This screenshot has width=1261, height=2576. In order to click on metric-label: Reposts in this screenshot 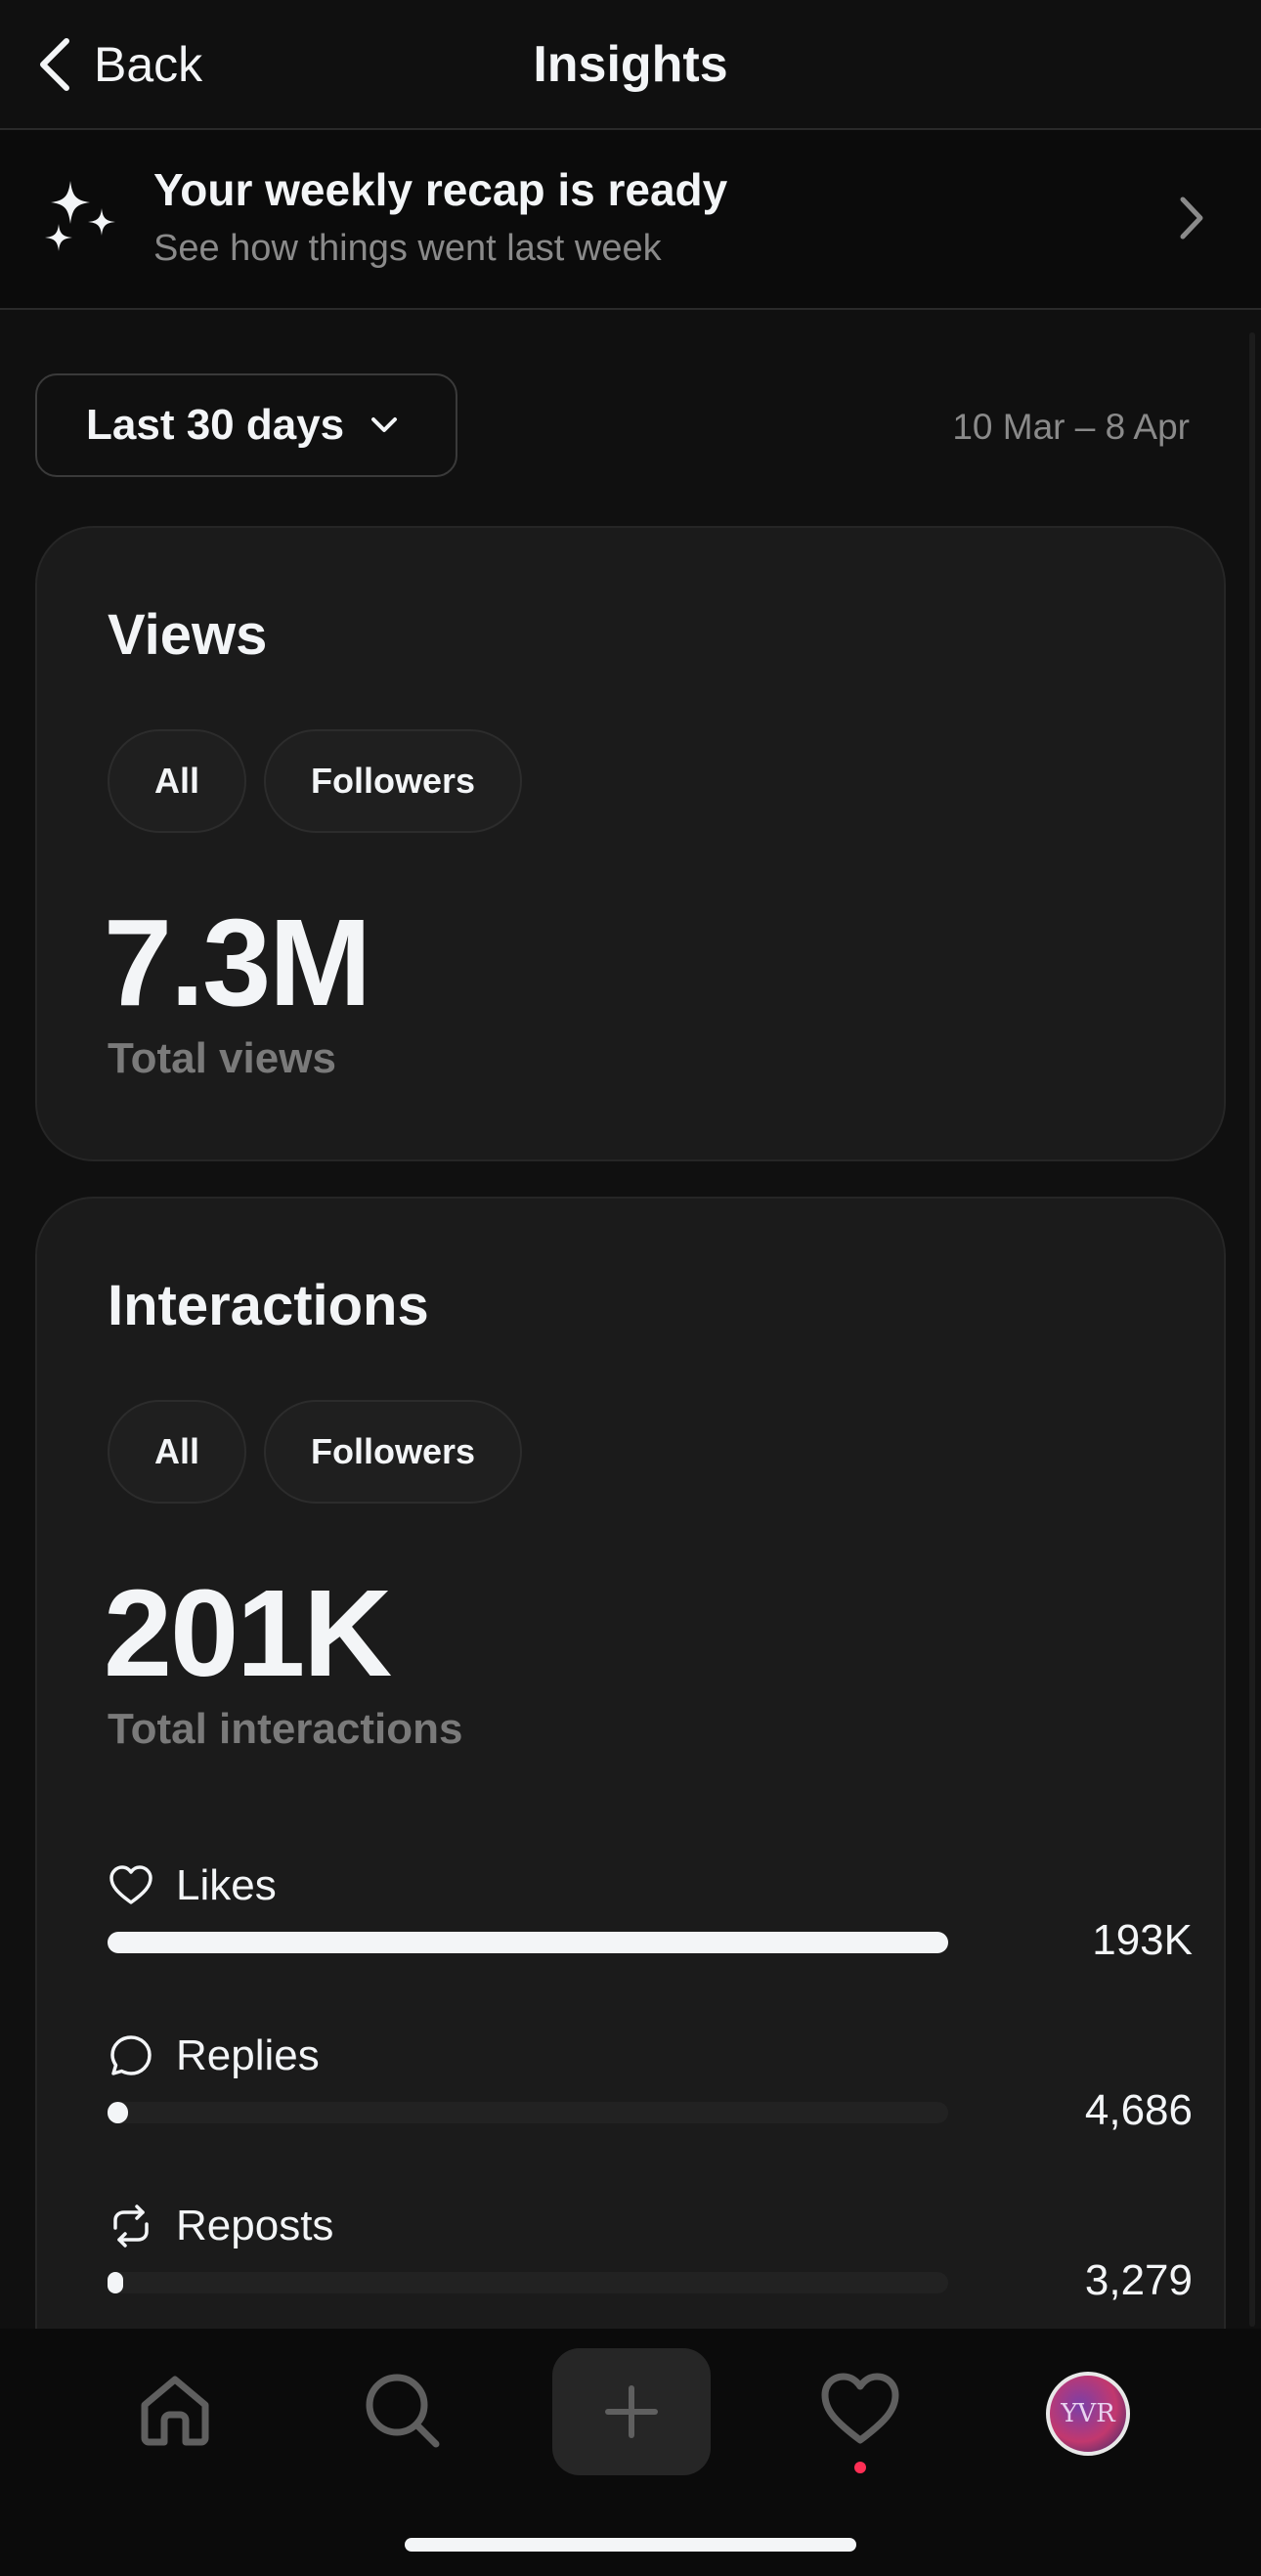, I will do `click(255, 2225)`.